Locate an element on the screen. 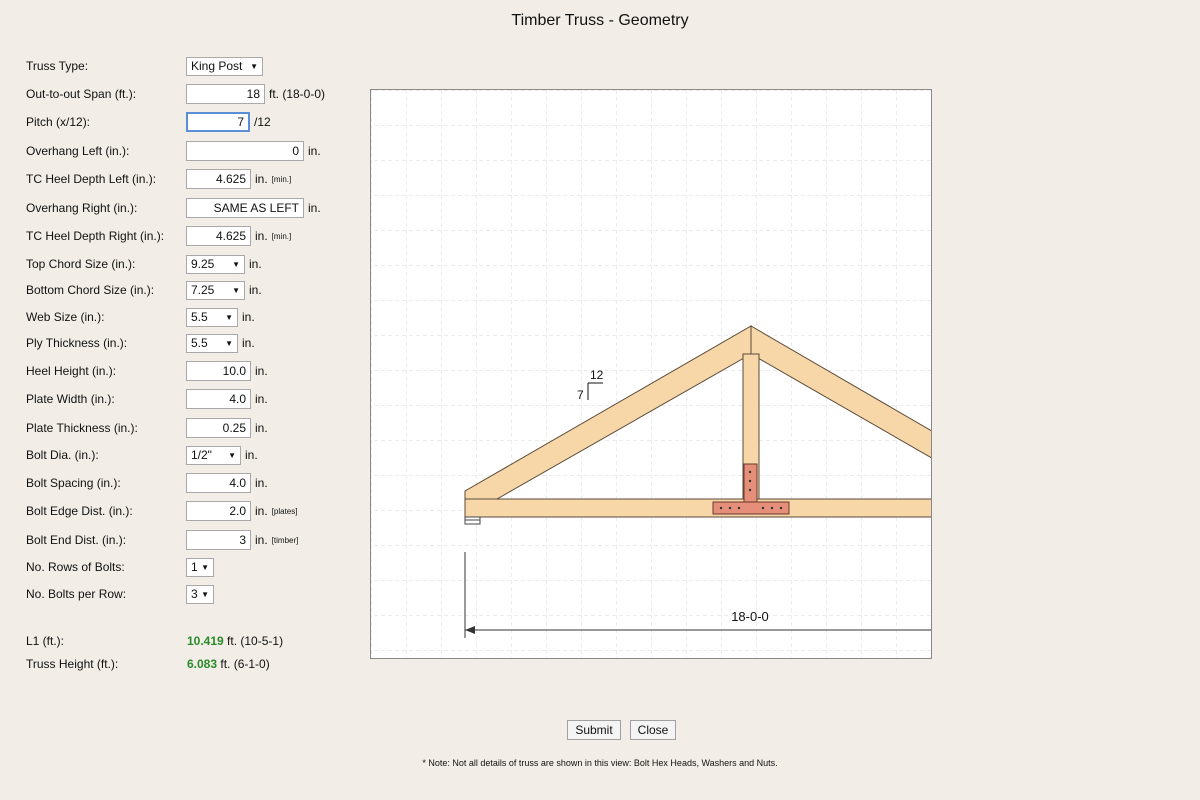  bolt-dia-value: 1/2" is located at coordinates (201, 455).